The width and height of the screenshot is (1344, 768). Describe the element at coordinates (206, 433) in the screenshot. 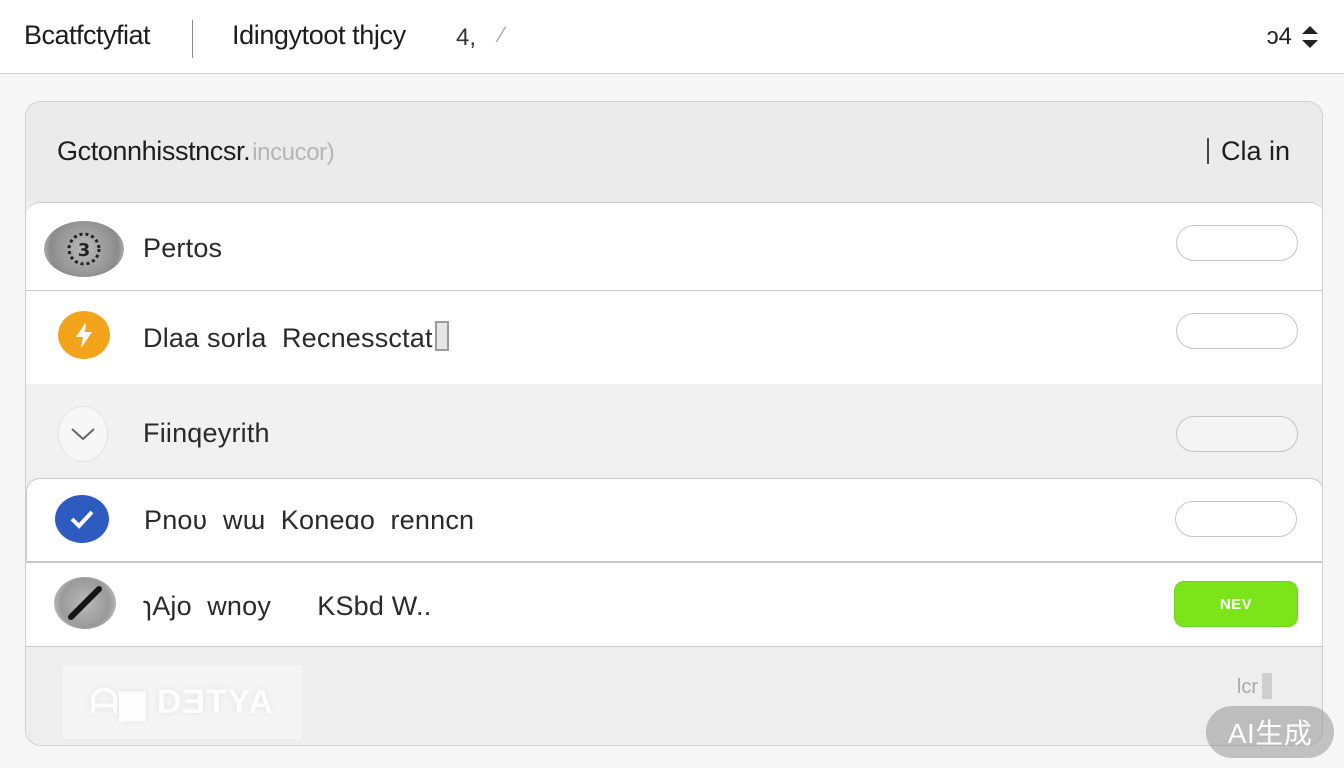

I see `row-label: Fiinqeyrith` at that location.